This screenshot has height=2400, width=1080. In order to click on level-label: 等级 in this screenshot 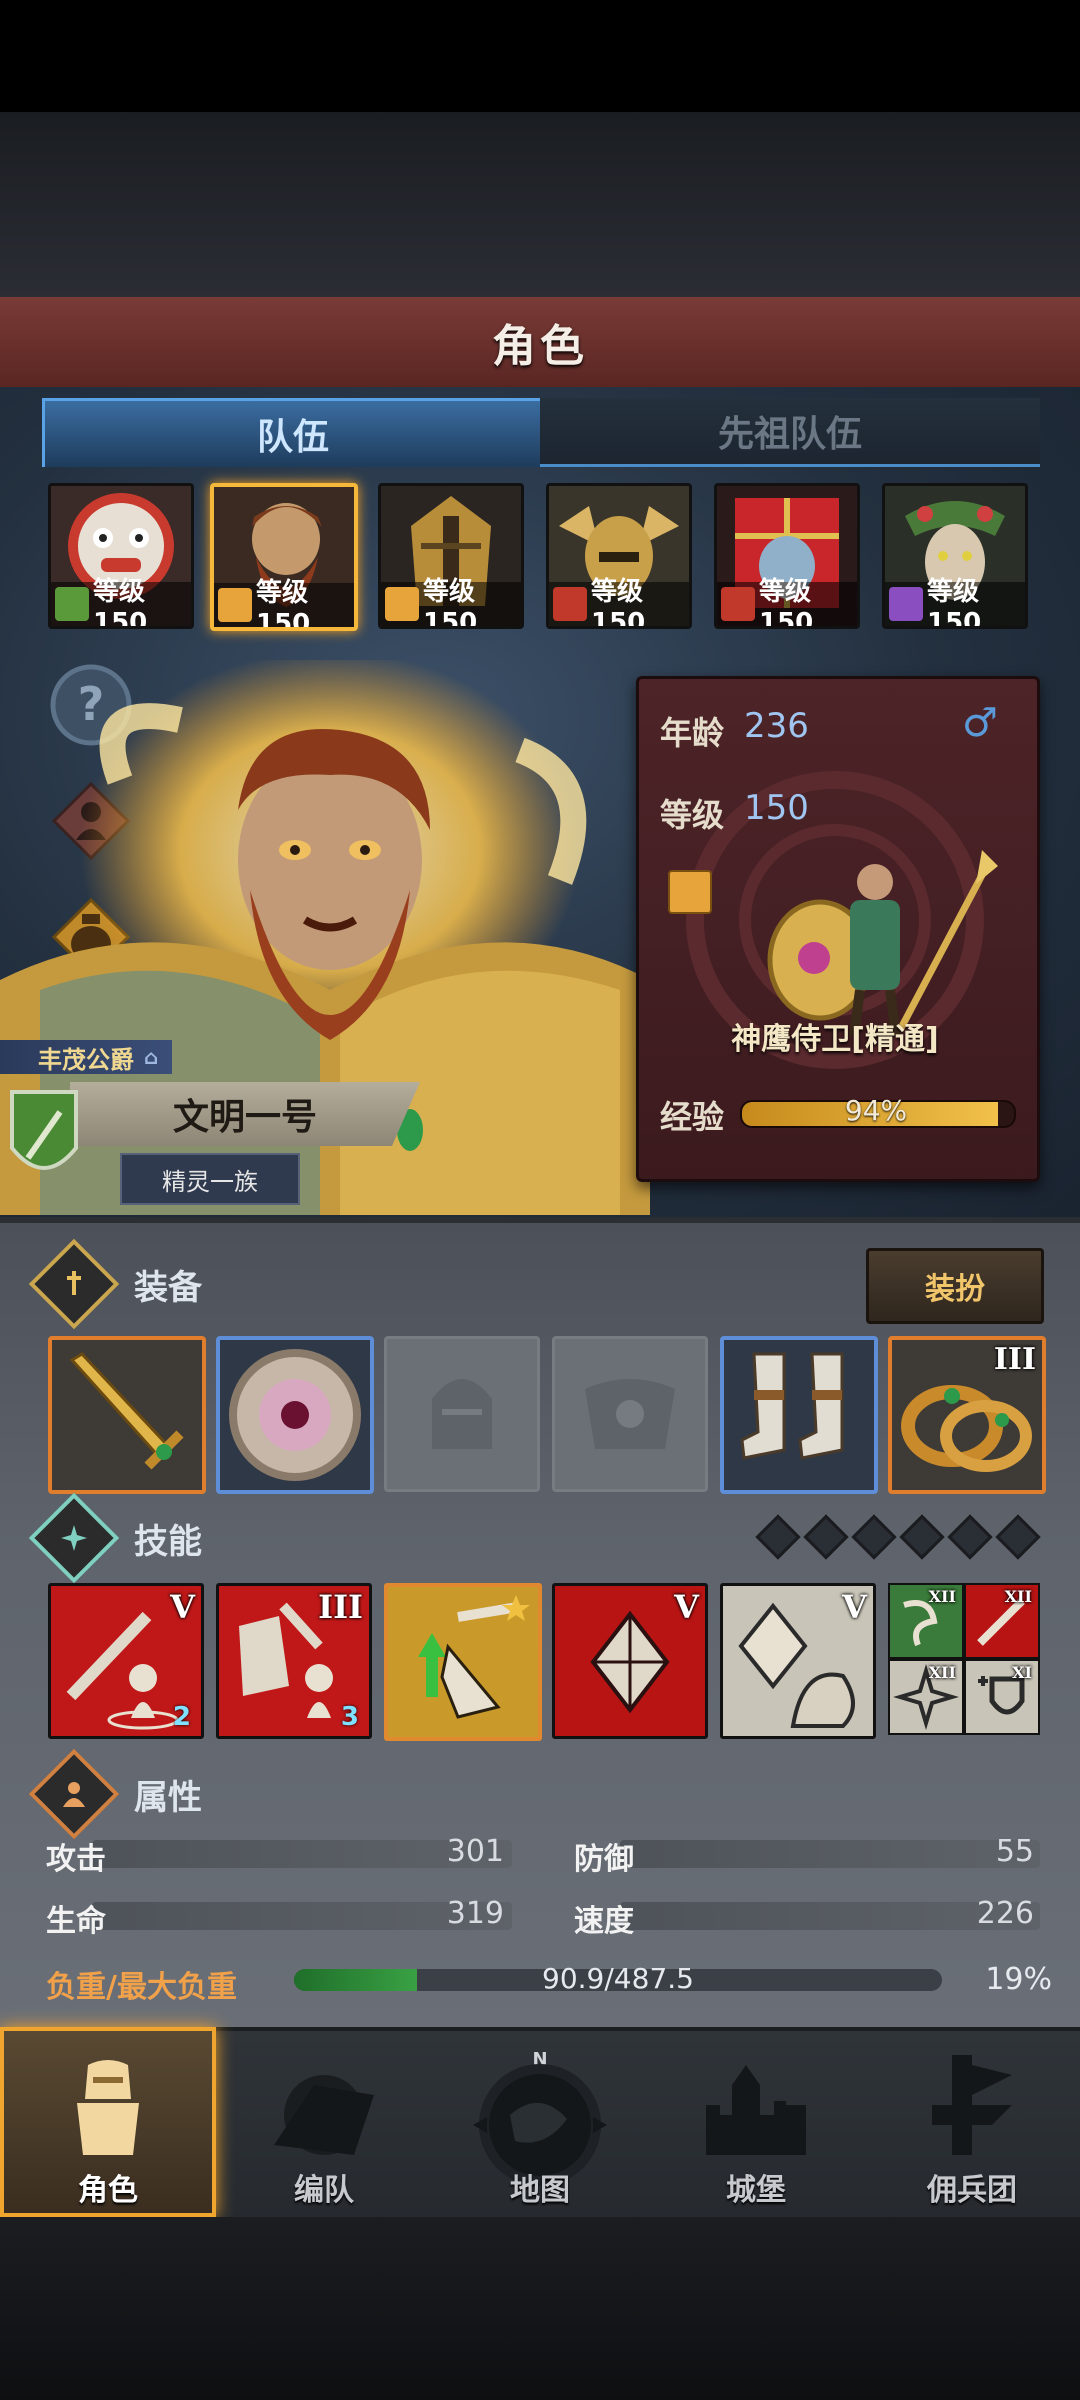, I will do `click(692, 815)`.